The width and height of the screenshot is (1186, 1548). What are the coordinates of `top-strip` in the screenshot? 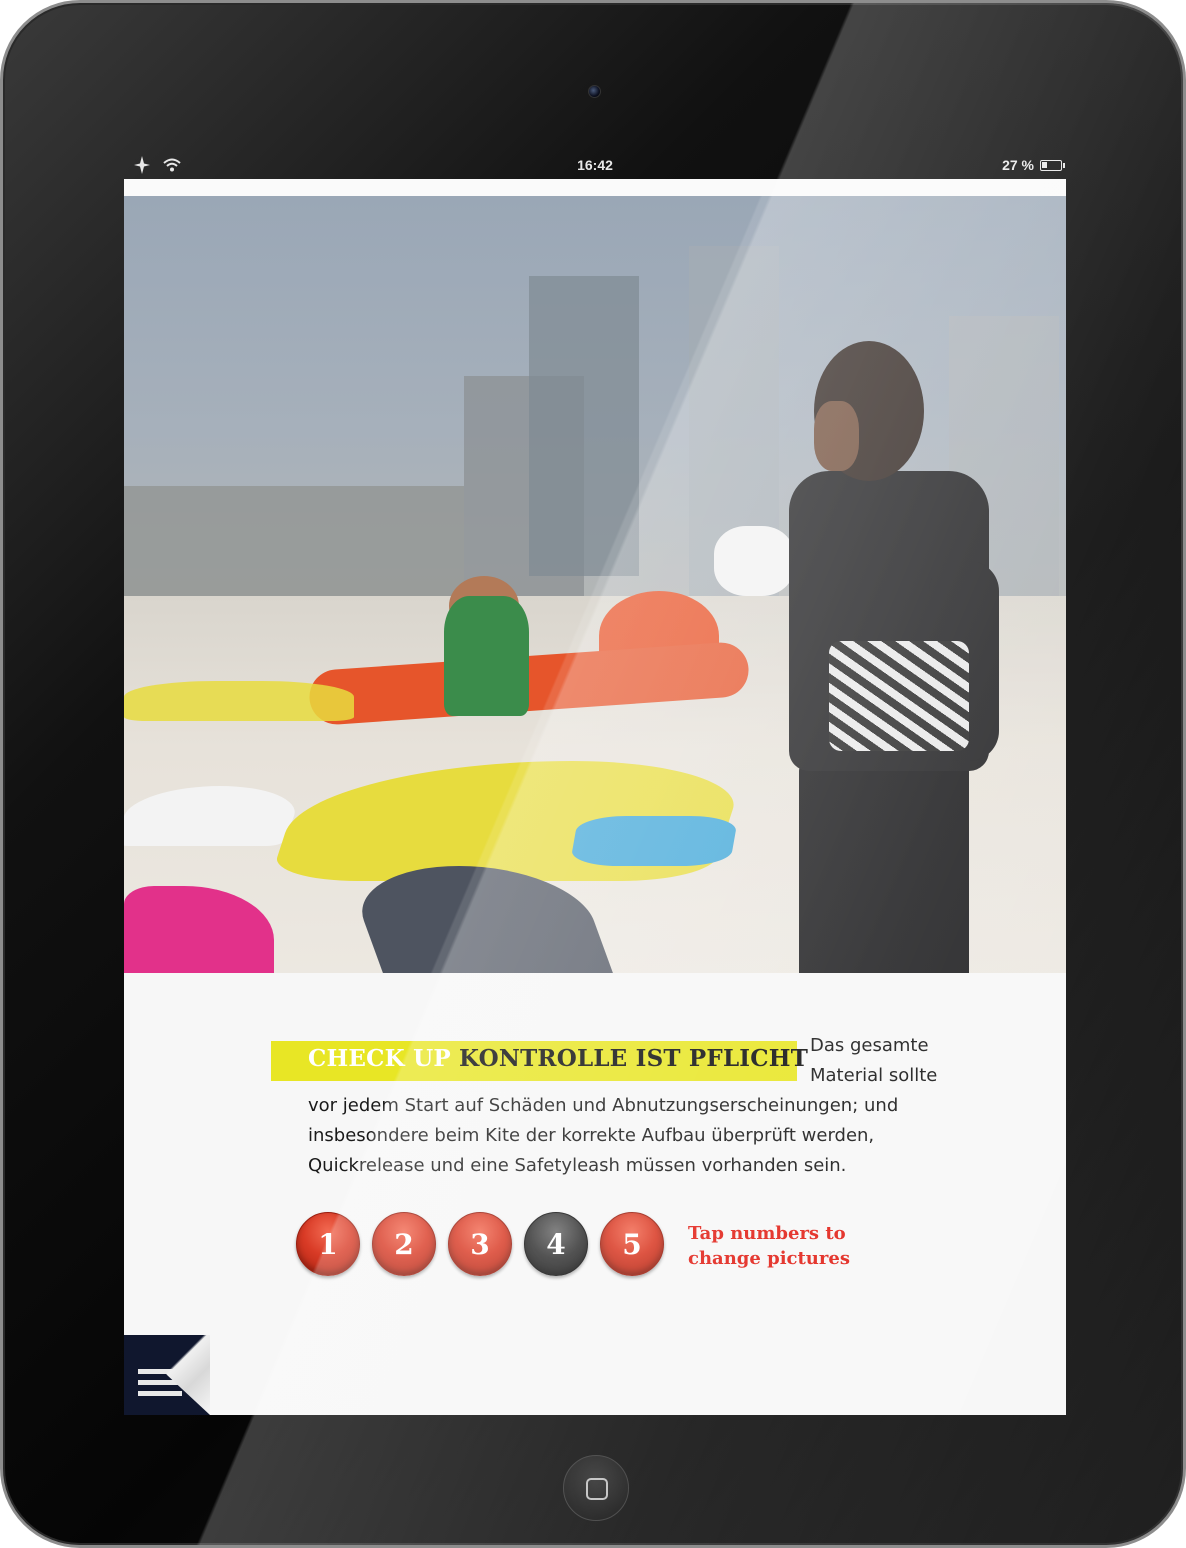 It's located at (595, 187).